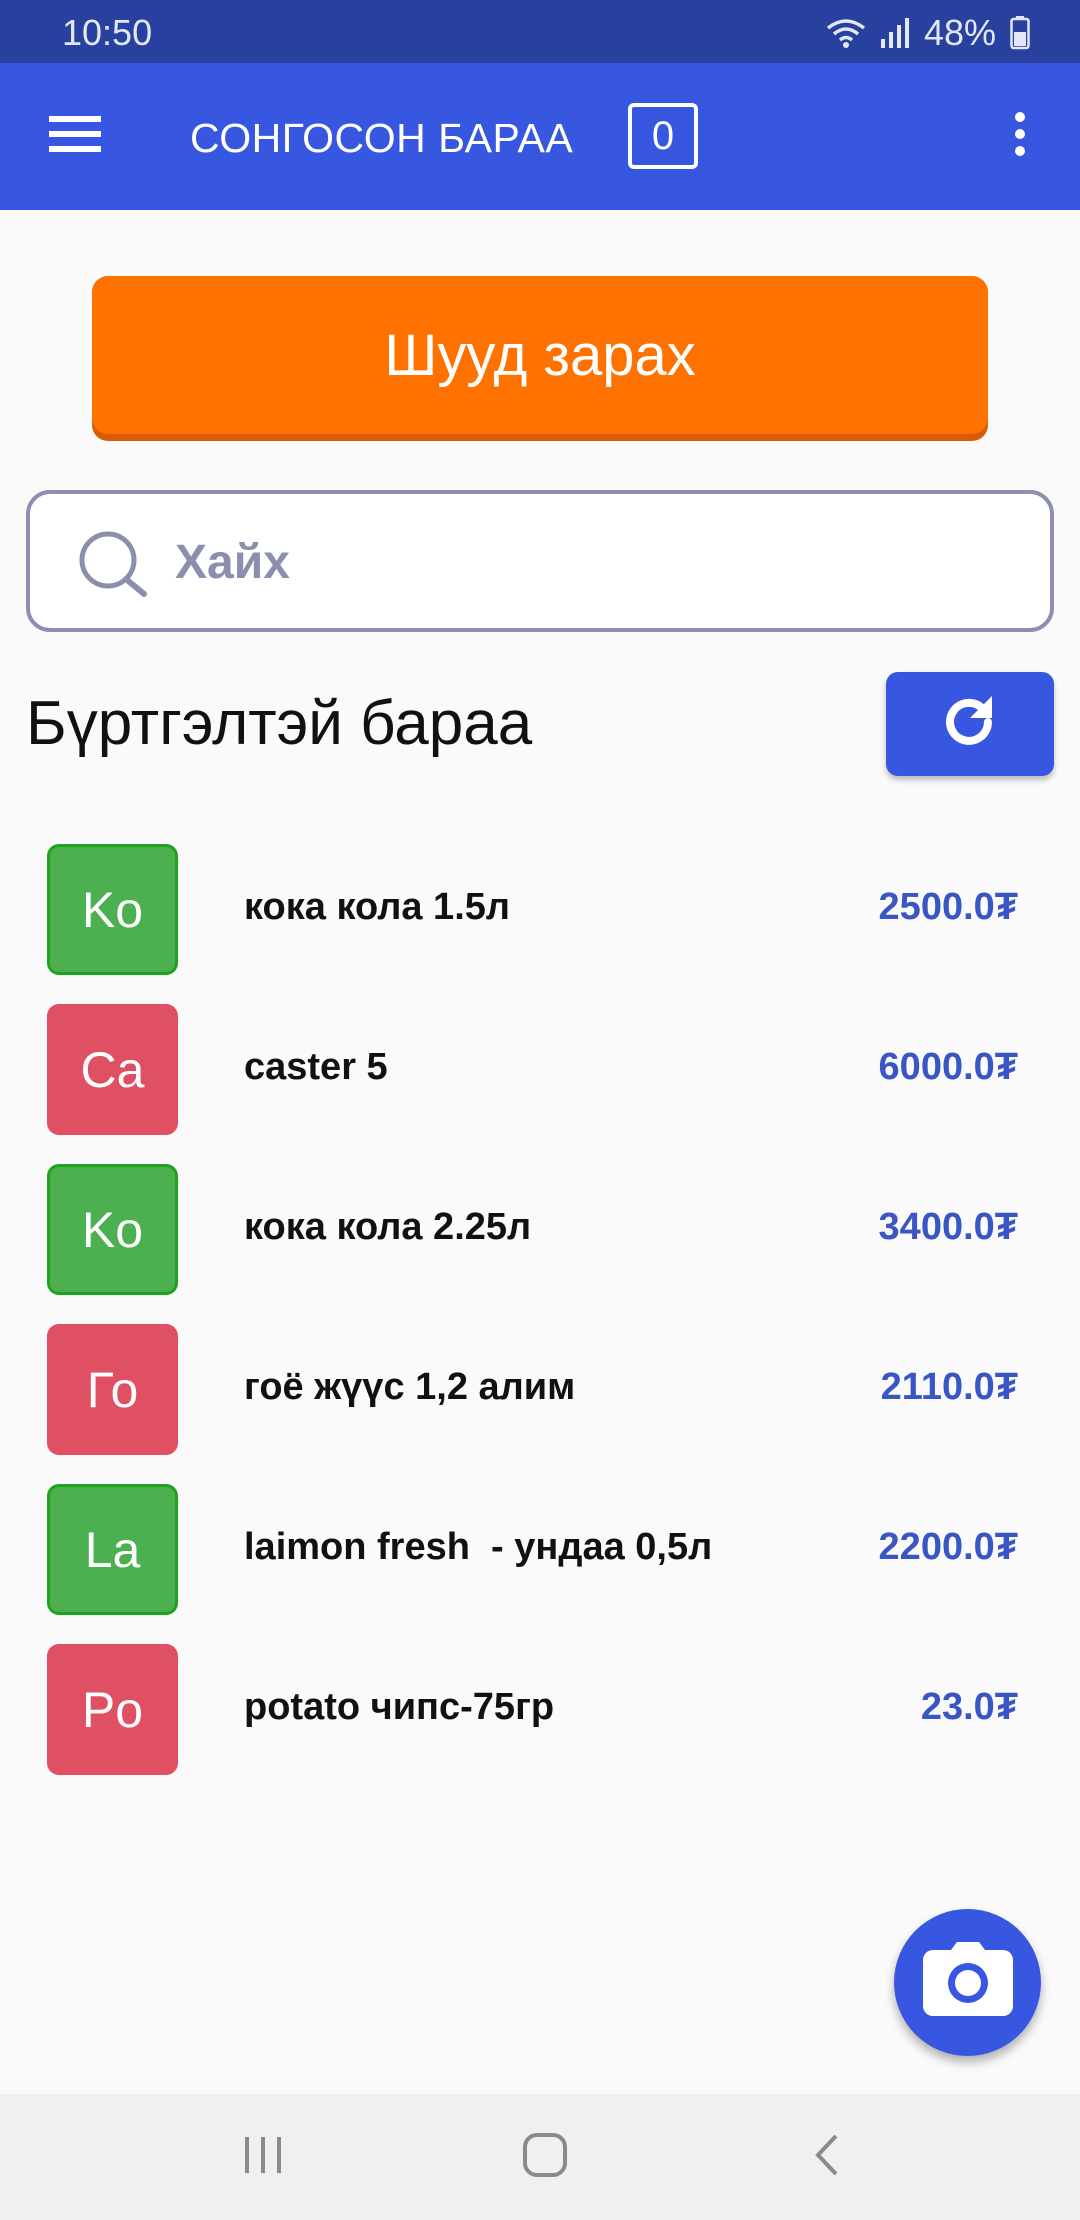 This screenshot has width=1080, height=2220. What do you see at coordinates (112, 1709) in the screenshot?
I see `product-avatar: Po` at bounding box center [112, 1709].